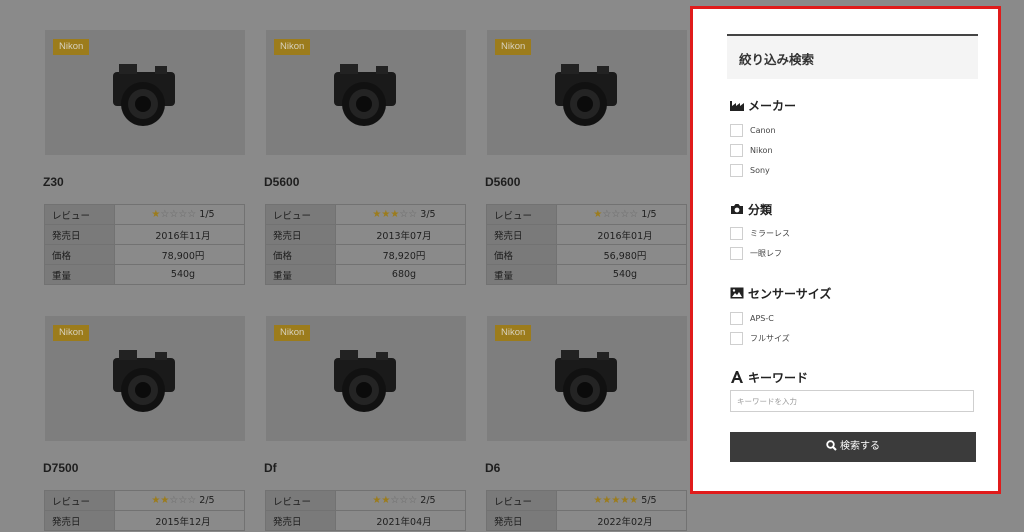 Image resolution: width=1024 pixels, height=532 pixels. Describe the element at coordinates (769, 377) in the screenshot. I see `keyword-heading: キーワード` at that location.